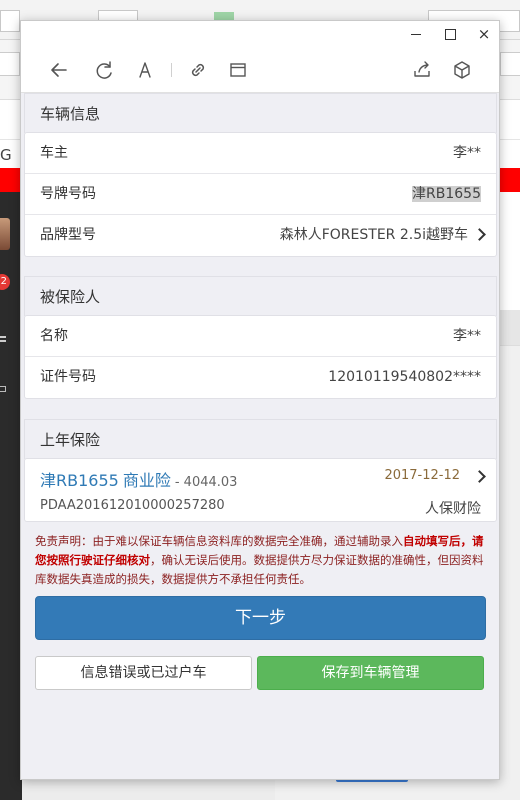 Image resolution: width=520 pixels, height=800 pixels. What do you see at coordinates (54, 336) in the screenshot?
I see `insured-name-label: 名称` at bounding box center [54, 336].